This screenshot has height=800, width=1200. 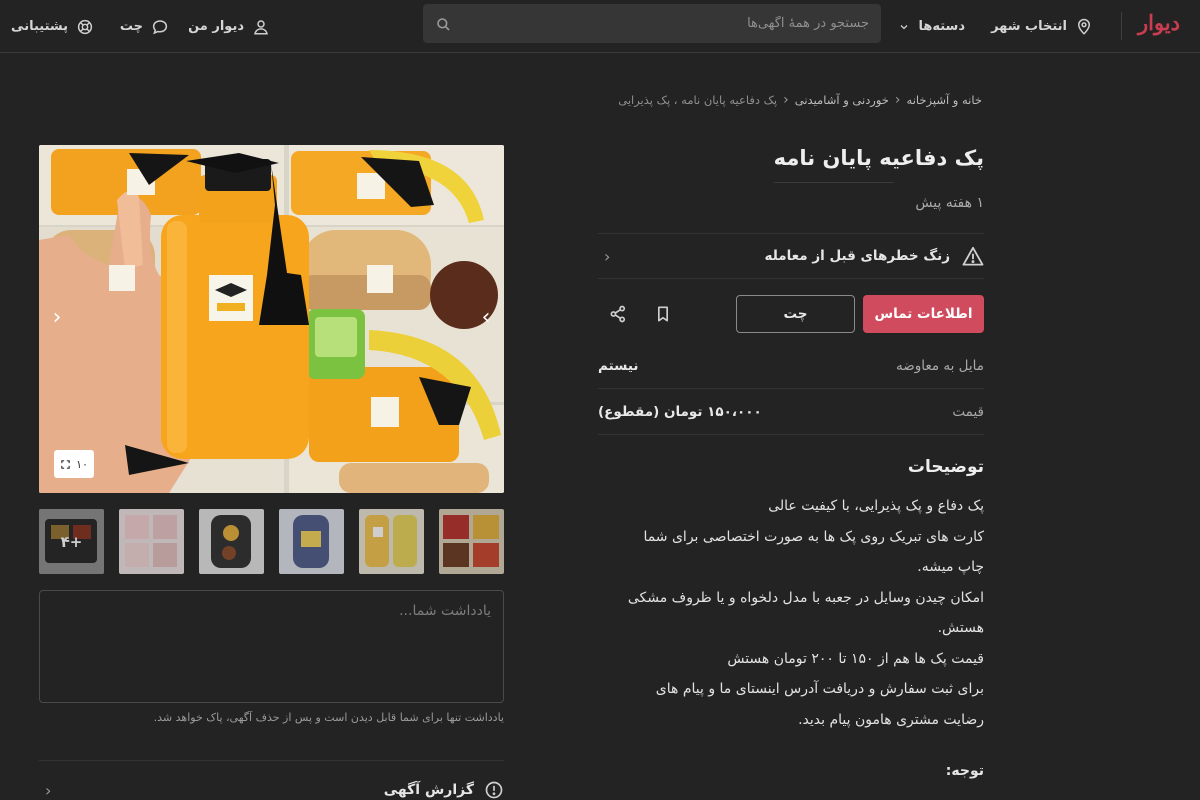 What do you see at coordinates (271, 541) in the screenshot?
I see `thumbnail-strip: +۴` at bounding box center [271, 541].